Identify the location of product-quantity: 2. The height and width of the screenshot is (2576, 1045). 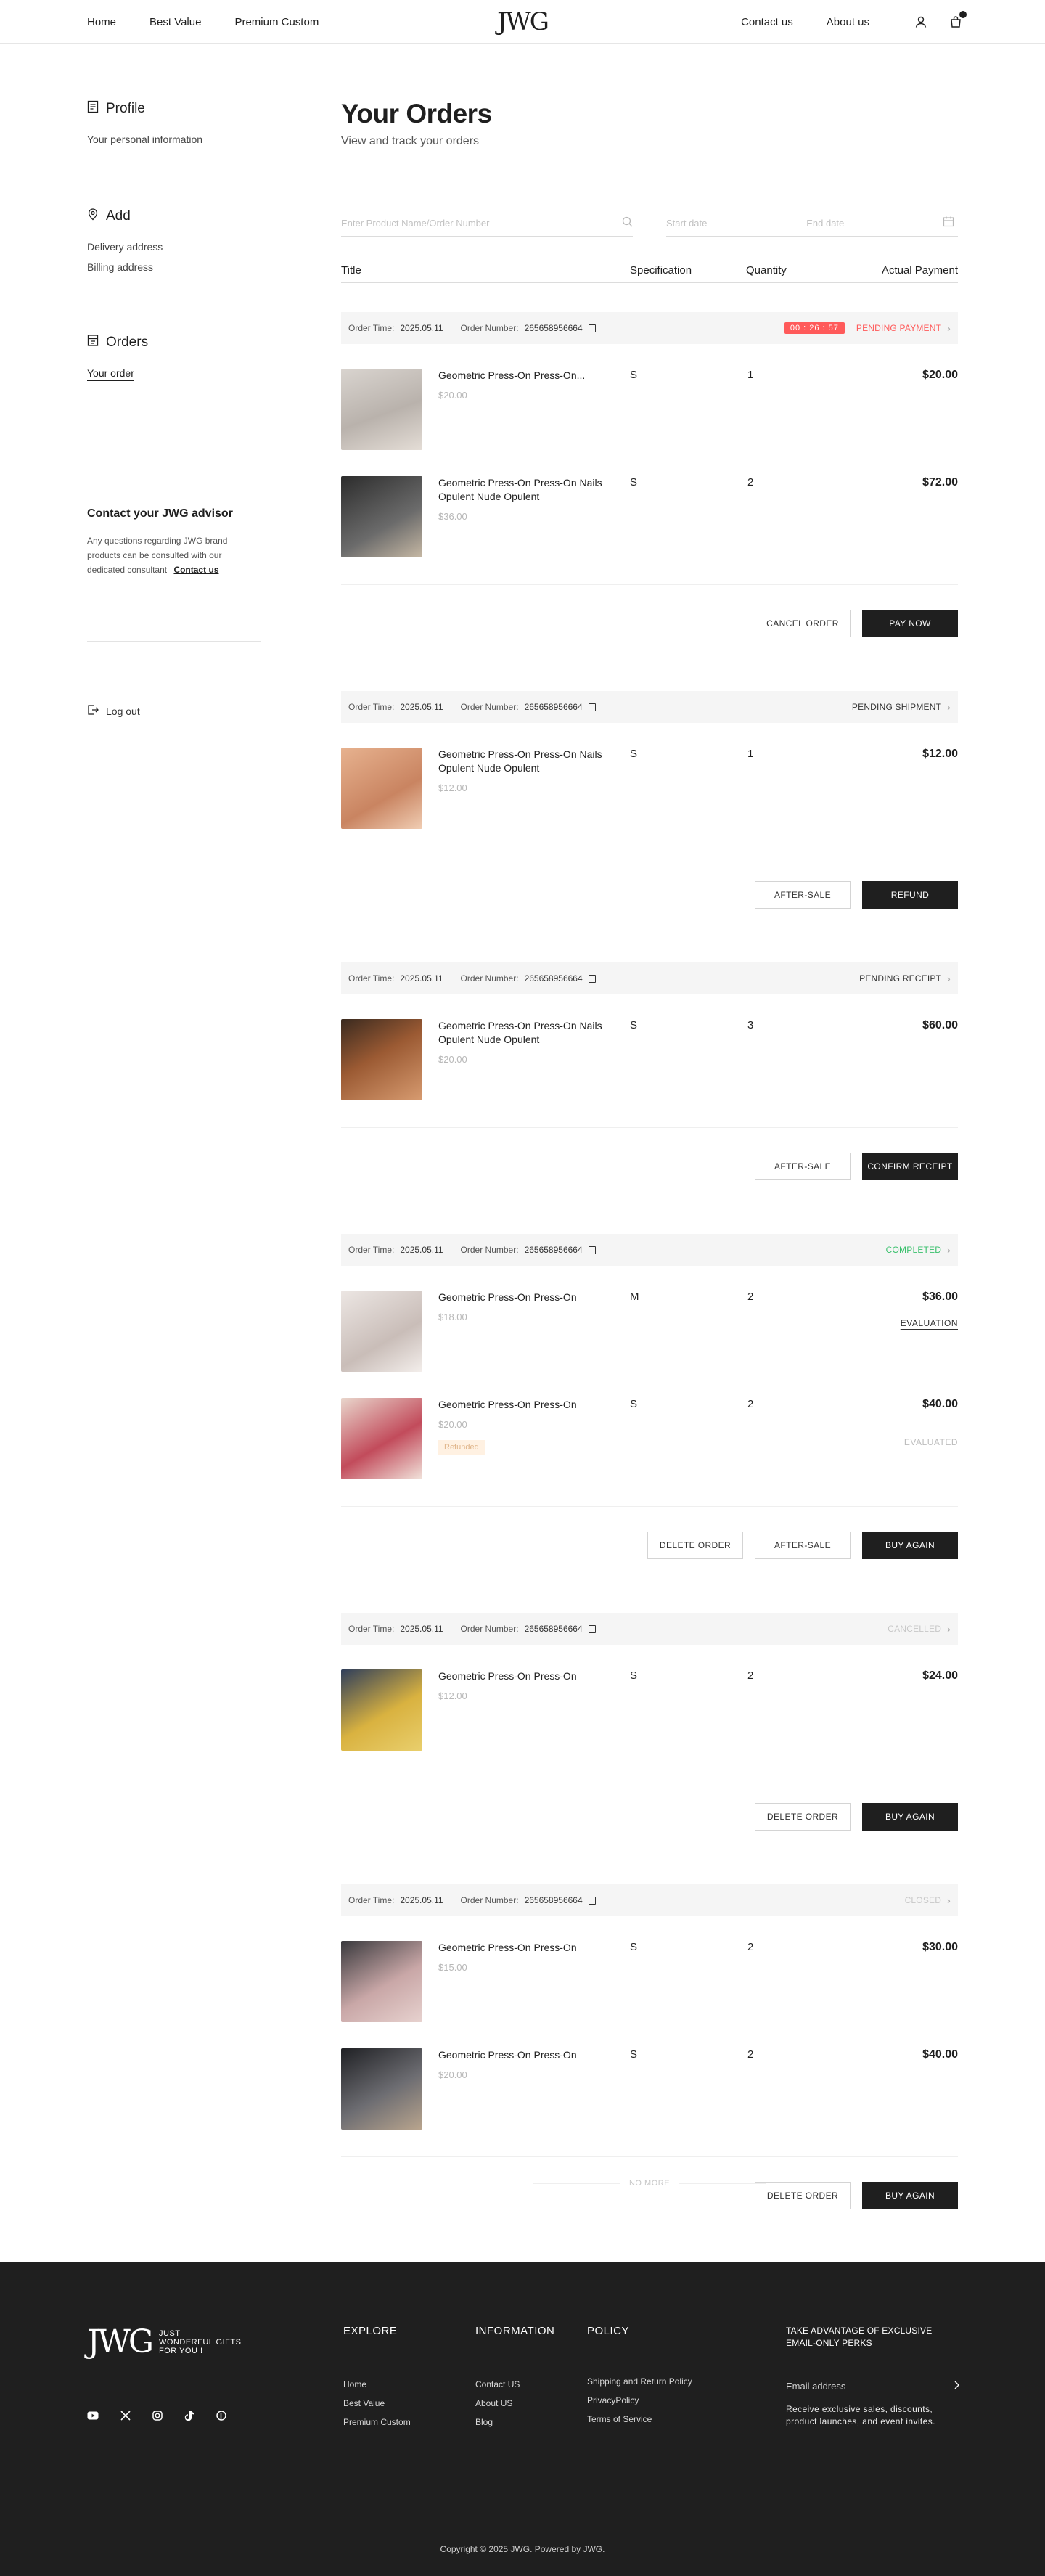
(750, 1676).